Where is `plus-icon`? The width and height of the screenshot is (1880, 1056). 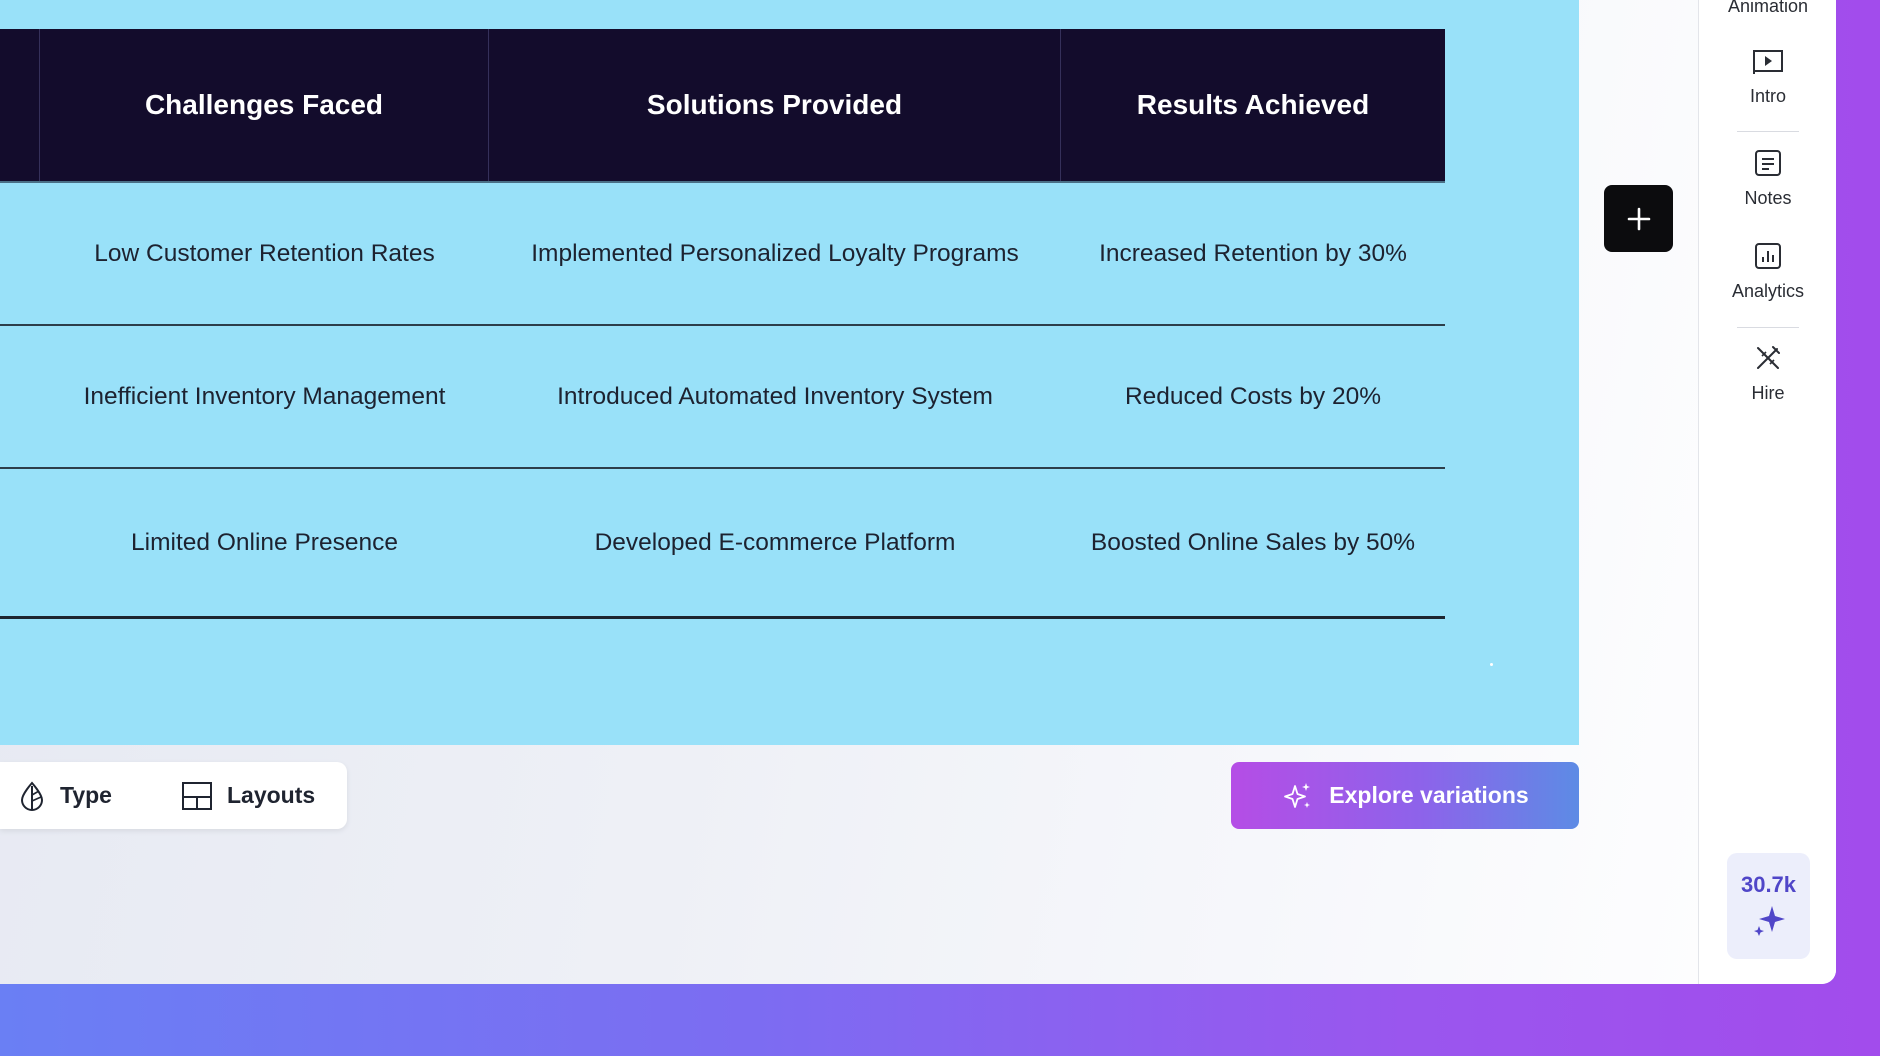 plus-icon is located at coordinates (1638, 218).